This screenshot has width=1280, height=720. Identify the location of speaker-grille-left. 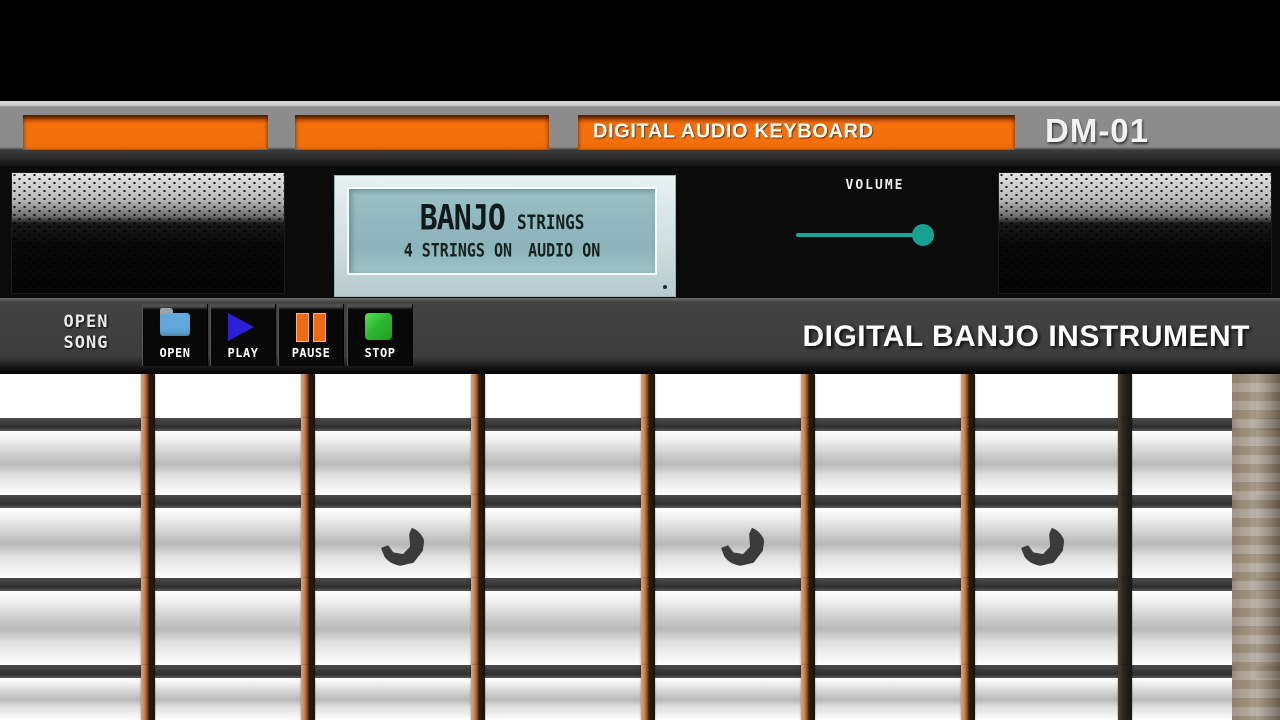
(148, 233).